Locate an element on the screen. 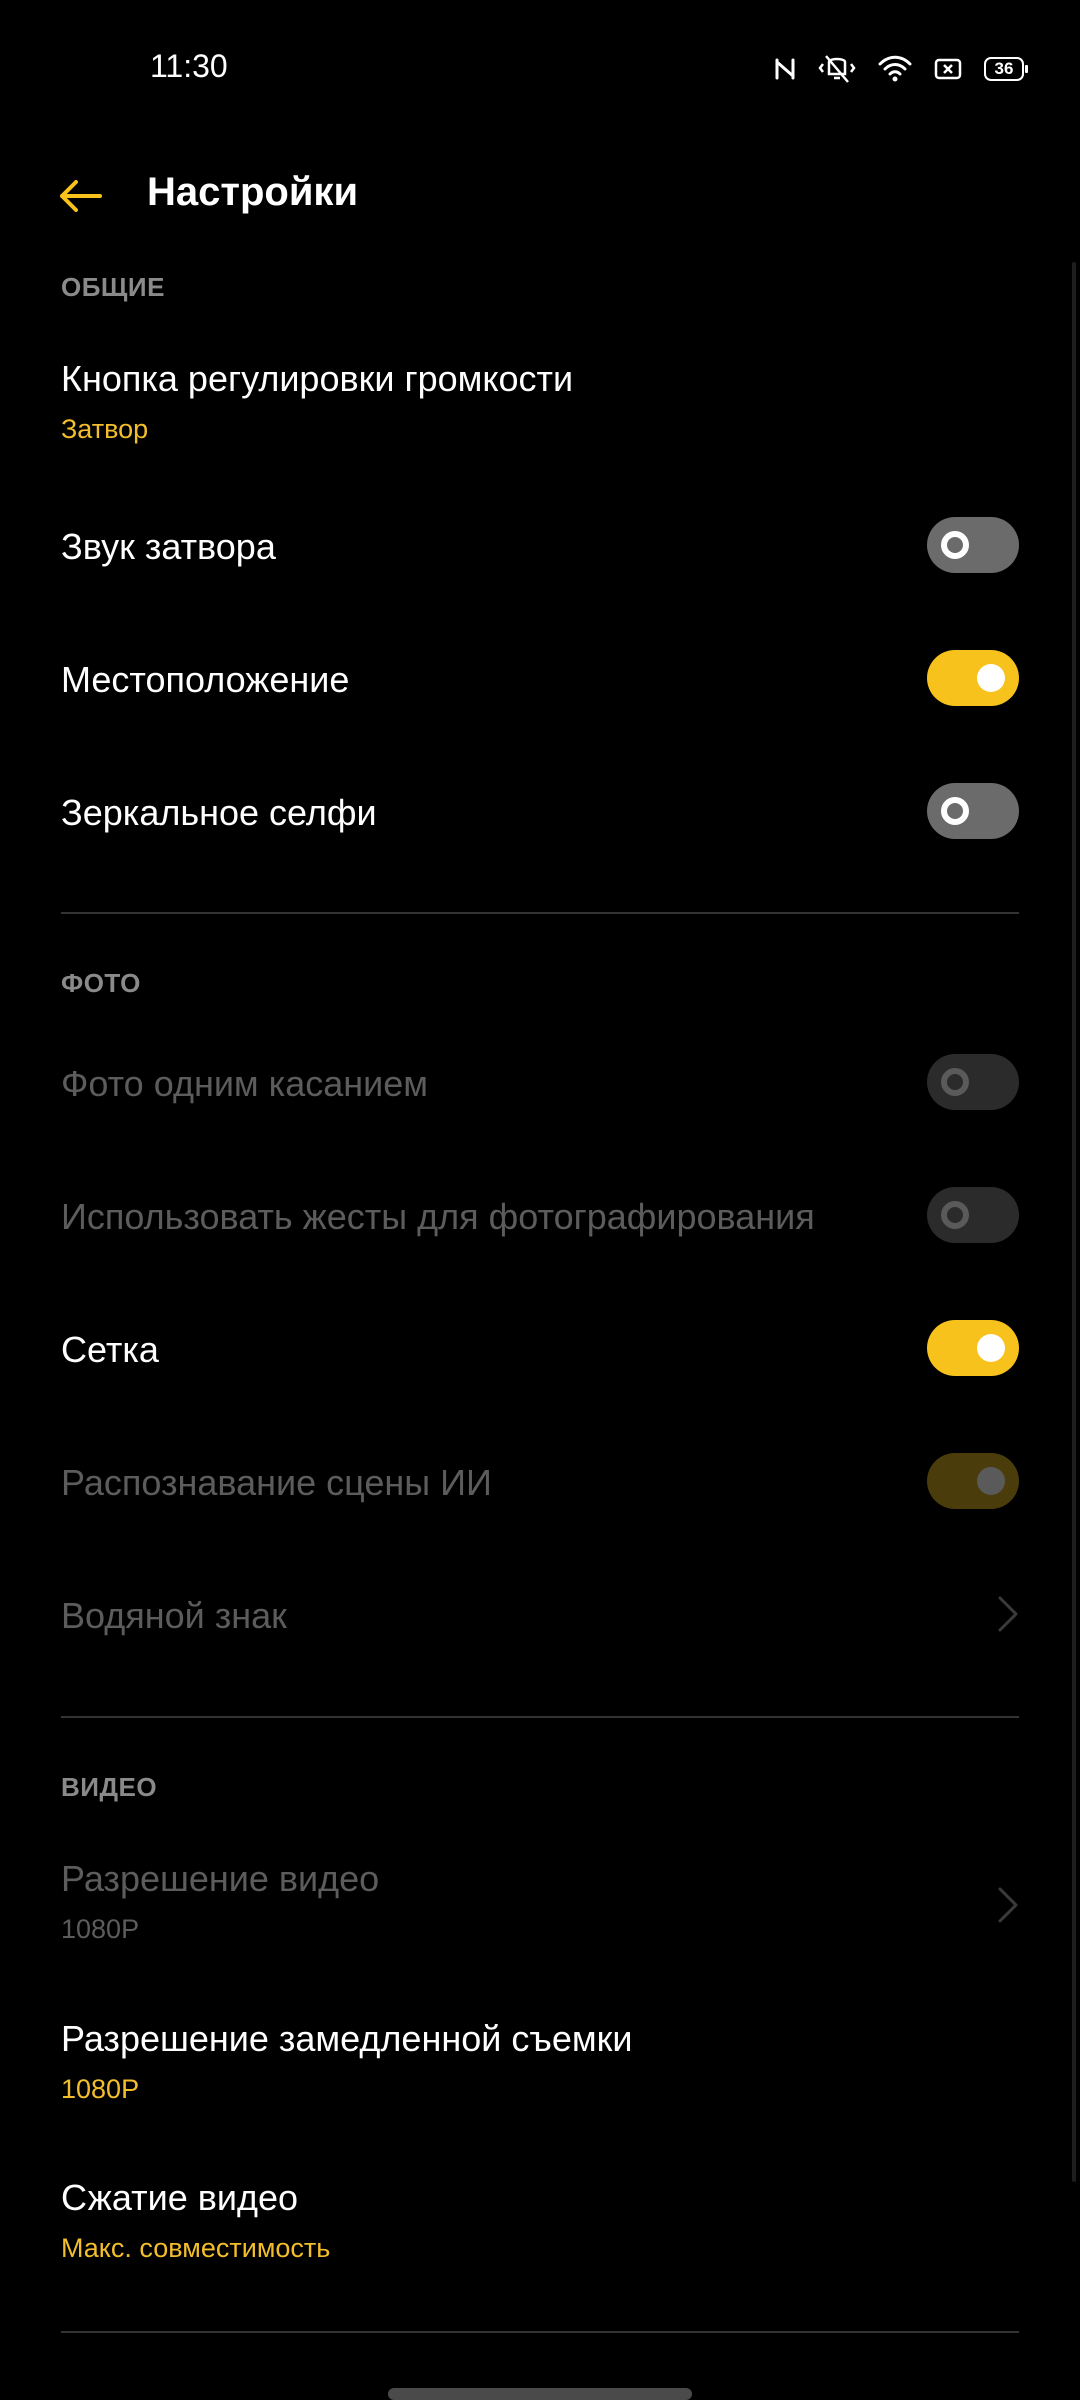 Image resolution: width=1080 pixels, height=2400 pixels. shutter-sound-toggle is located at coordinates (973, 545).